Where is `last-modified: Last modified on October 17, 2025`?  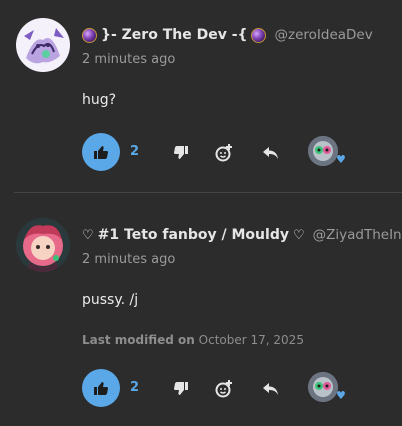
last-modified: Last modified on October 17, 2025 is located at coordinates (193, 340).